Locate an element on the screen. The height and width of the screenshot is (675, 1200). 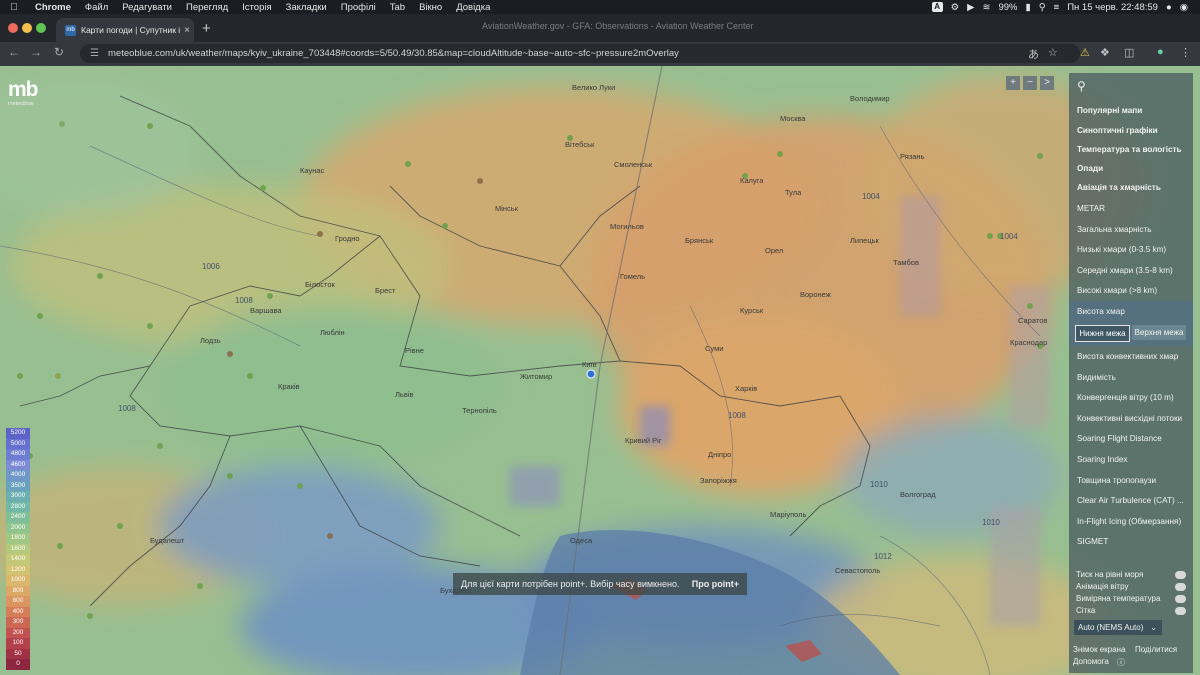
menu-tab: Tab is located at coordinates (397, 7).